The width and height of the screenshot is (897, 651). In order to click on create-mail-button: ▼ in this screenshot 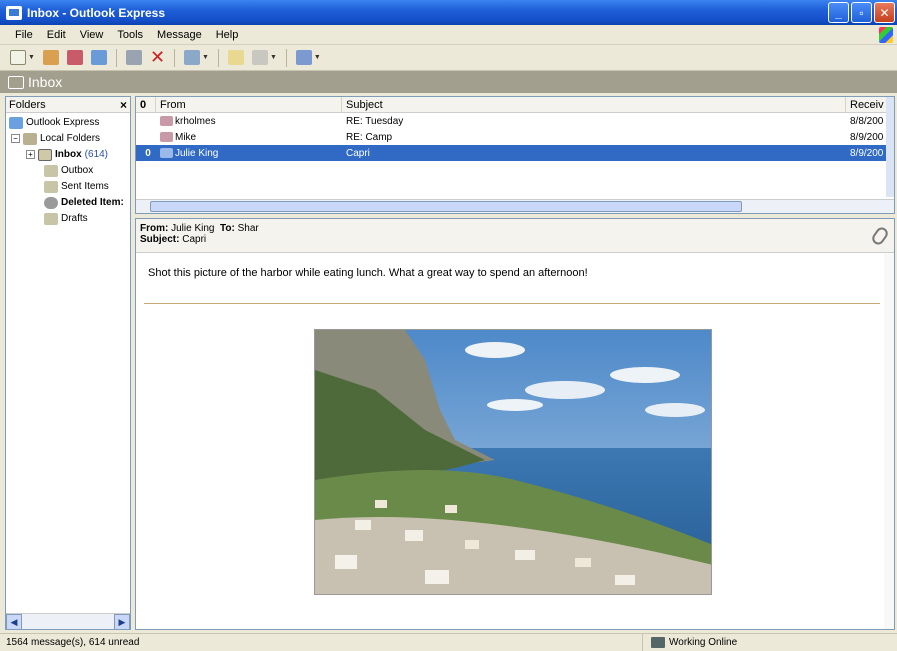, I will do `click(22, 58)`.